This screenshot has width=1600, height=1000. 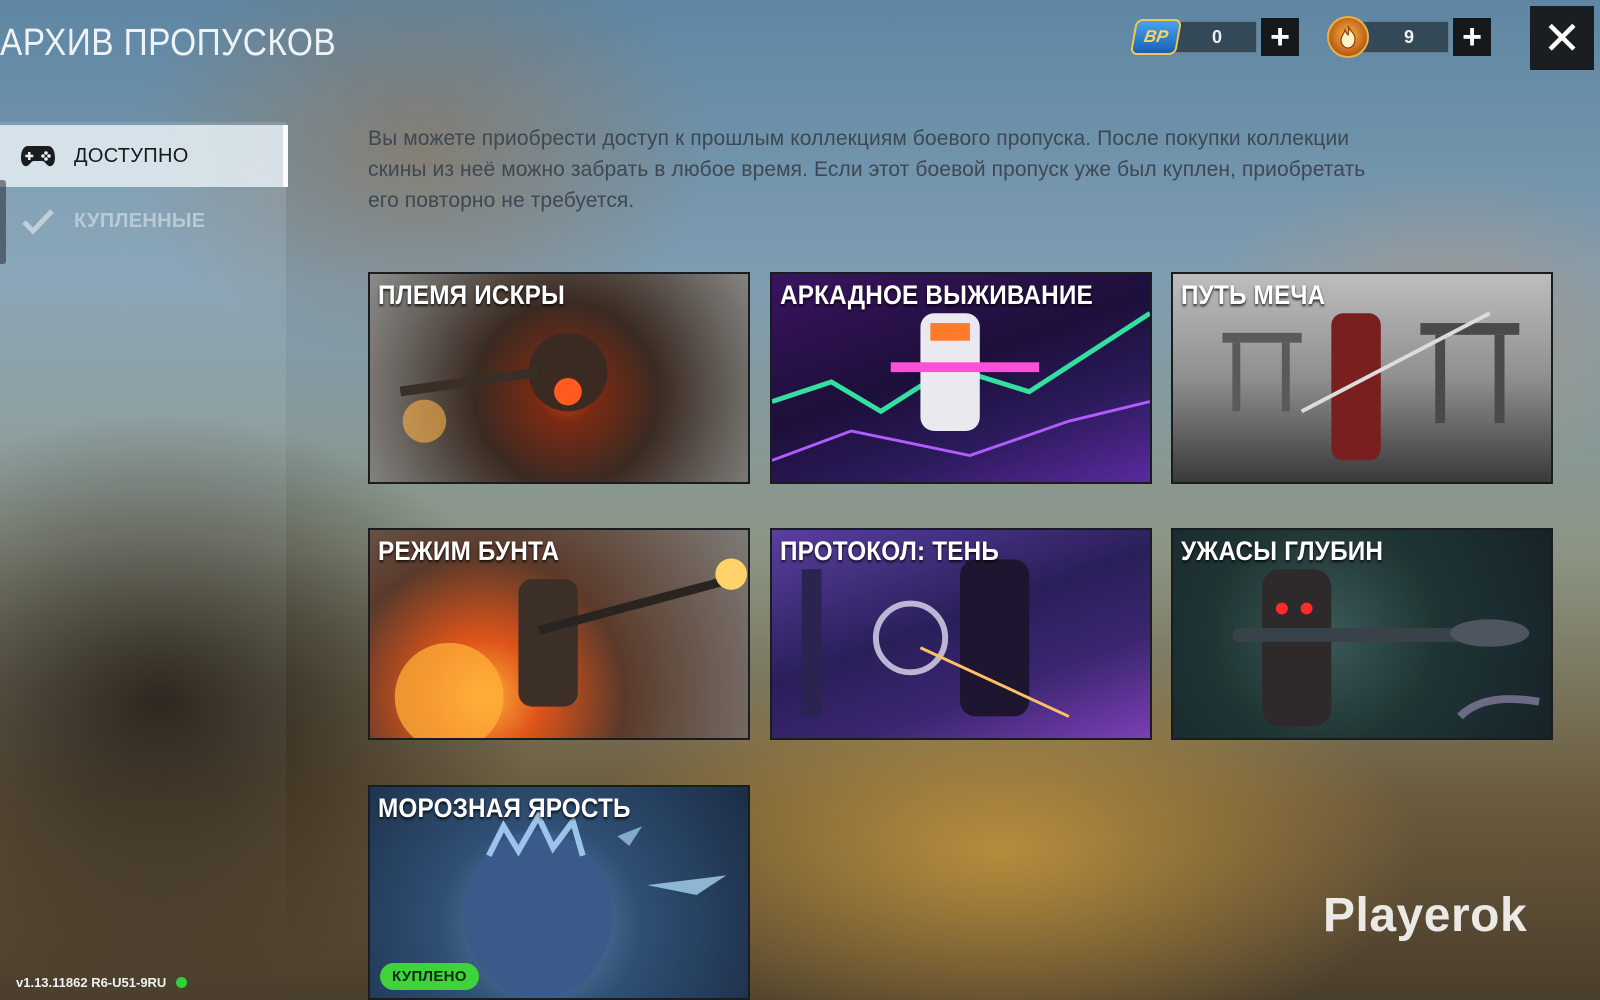 I want to click on bp-balance: 0, so click(x=1213, y=37).